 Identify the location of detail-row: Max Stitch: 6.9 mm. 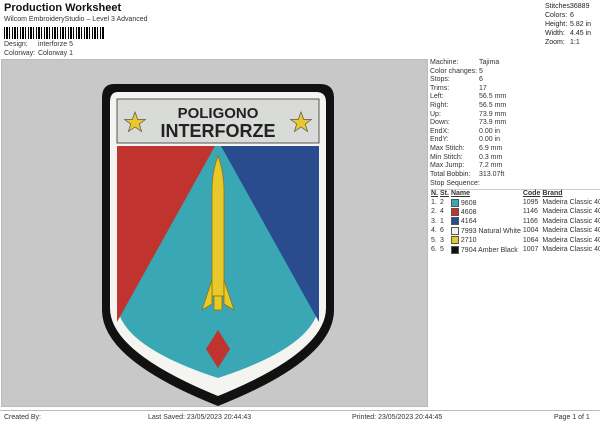
(515, 149).